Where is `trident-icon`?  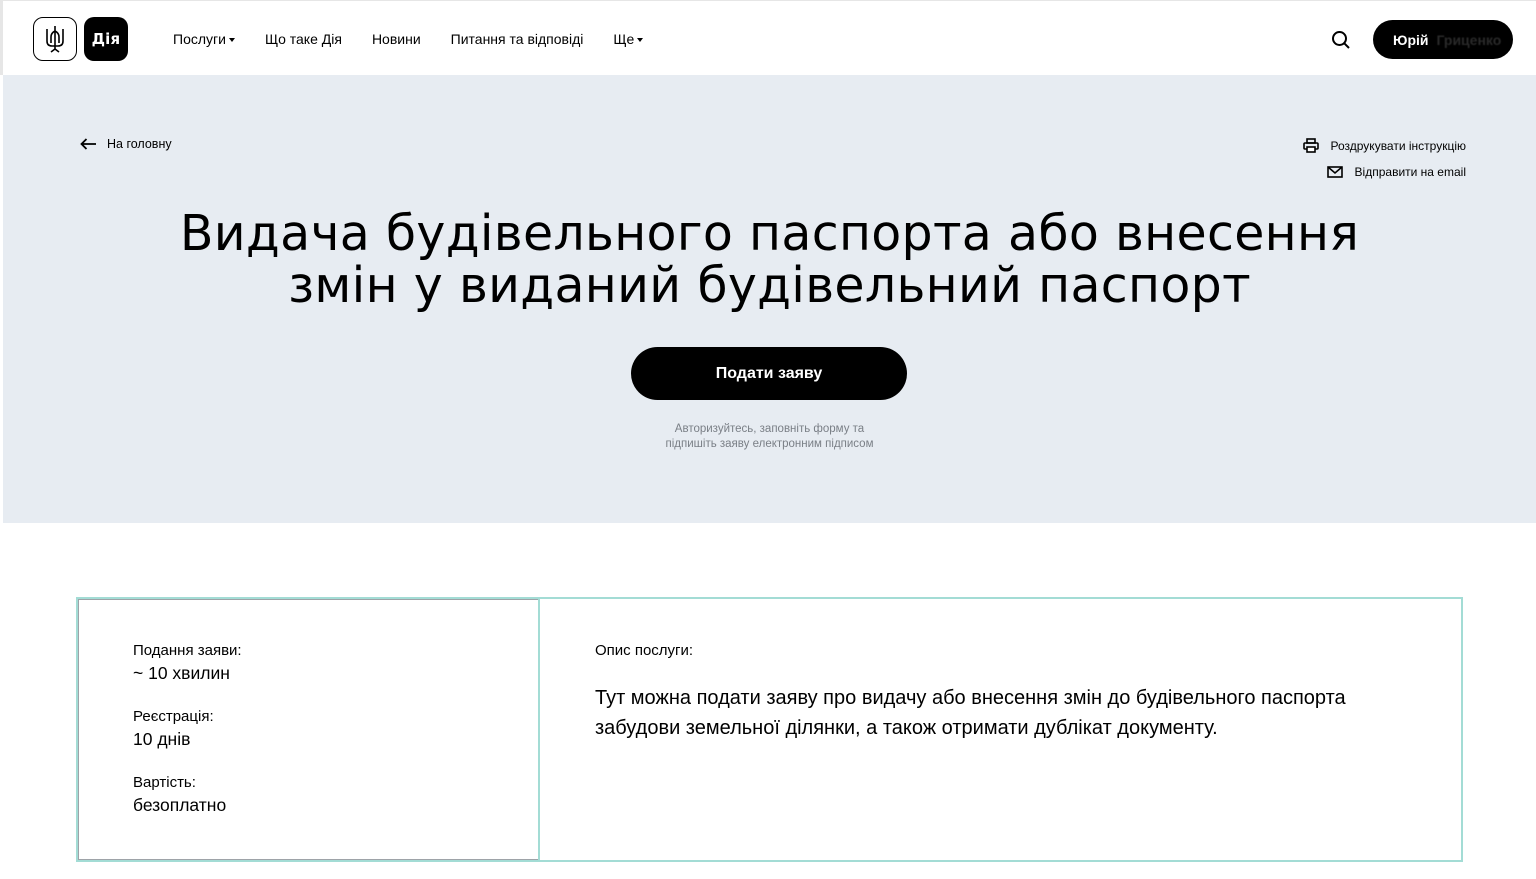
trident-icon is located at coordinates (55, 39).